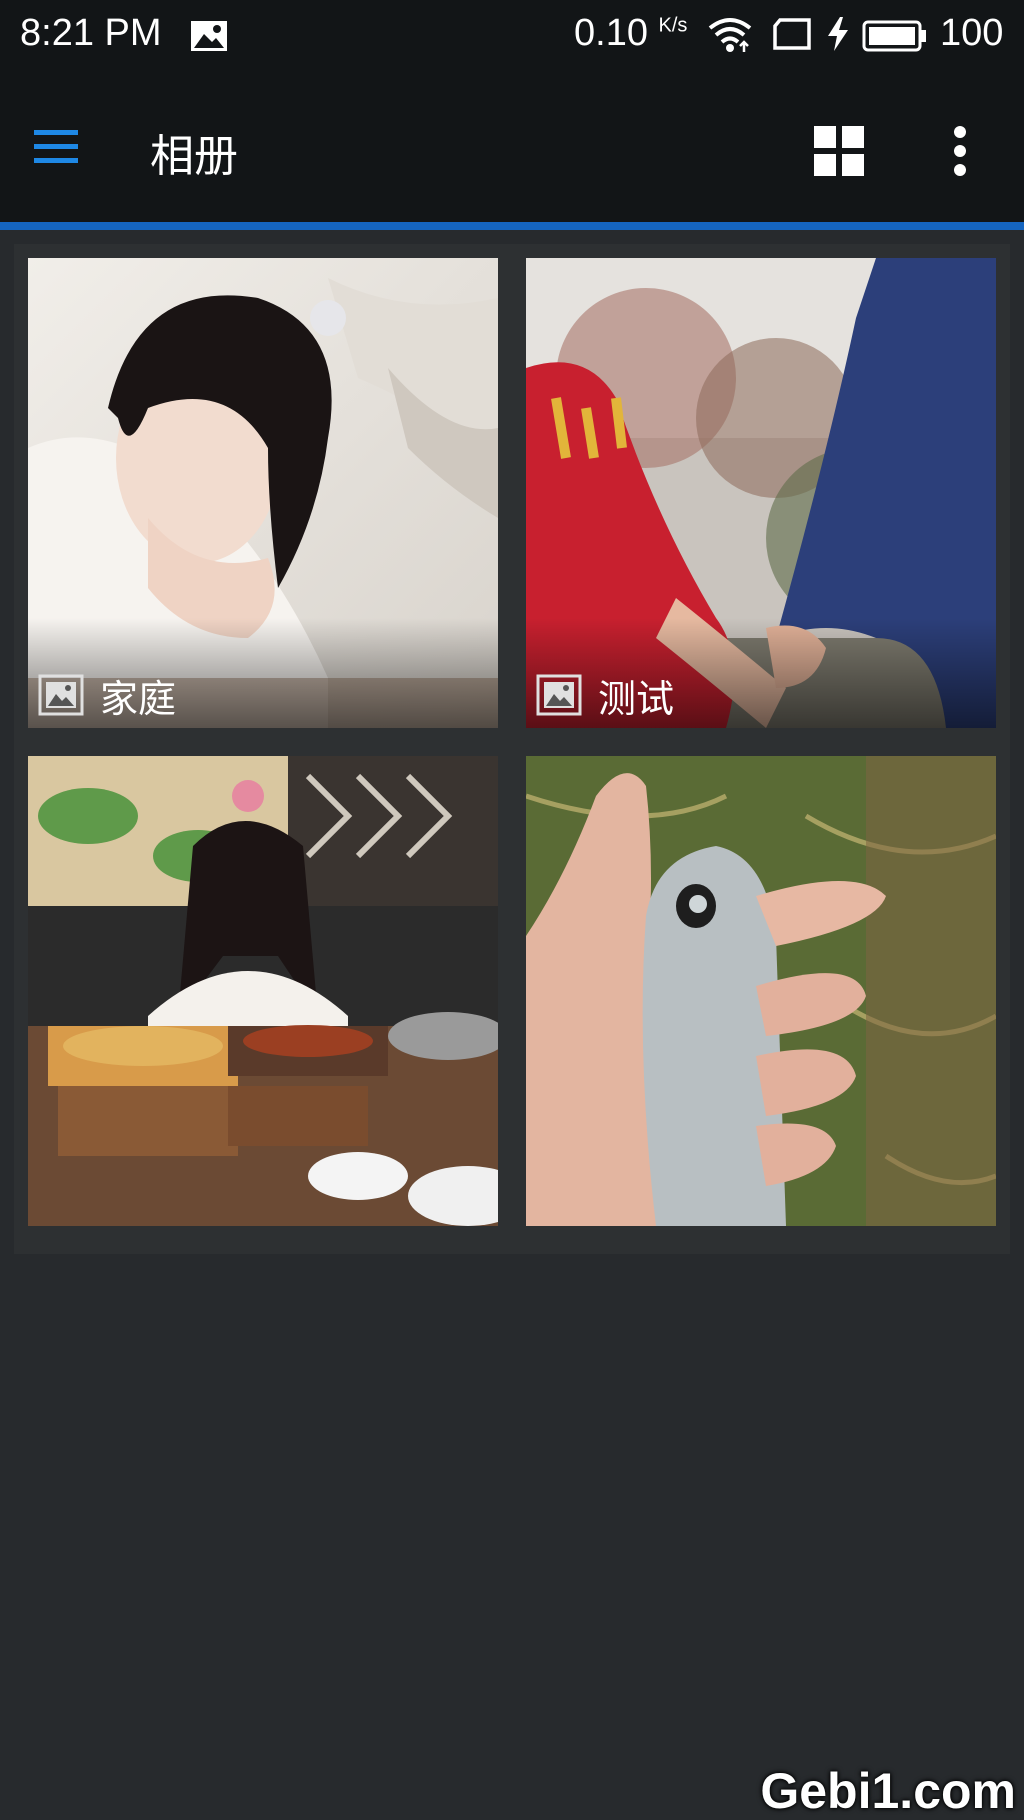 The height and width of the screenshot is (1820, 1024). Describe the element at coordinates (761, 493) in the screenshot. I see `album-card: 测试` at that location.